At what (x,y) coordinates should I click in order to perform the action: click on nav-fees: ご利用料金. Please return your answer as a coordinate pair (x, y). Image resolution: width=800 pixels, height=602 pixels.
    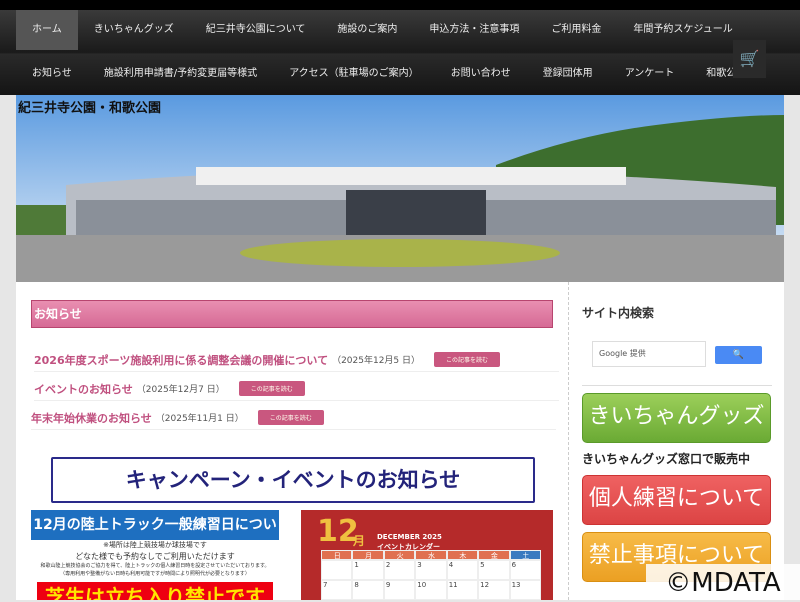
    Looking at the image, I should click on (576, 30).